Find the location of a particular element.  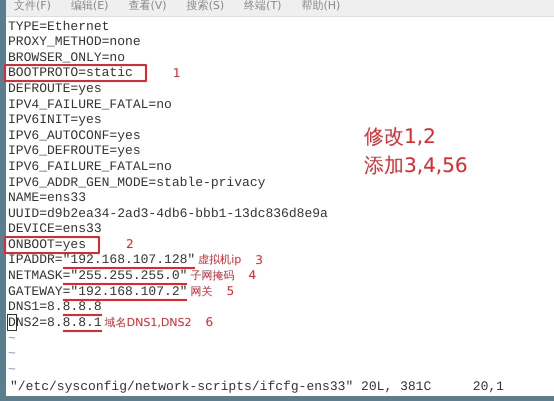

code-line: UUID=d9b2ea34-2ad3-4db6-bbb1-13dc836d8e9a is located at coordinates (168, 214).